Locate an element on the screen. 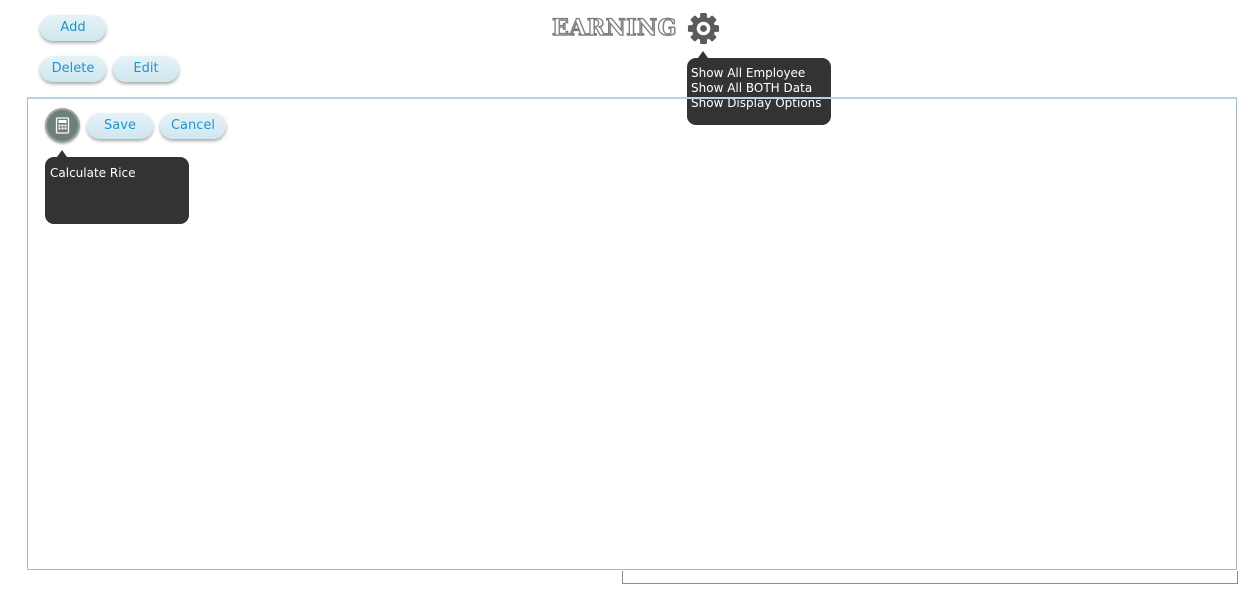  save-button: Save is located at coordinates (120, 126).